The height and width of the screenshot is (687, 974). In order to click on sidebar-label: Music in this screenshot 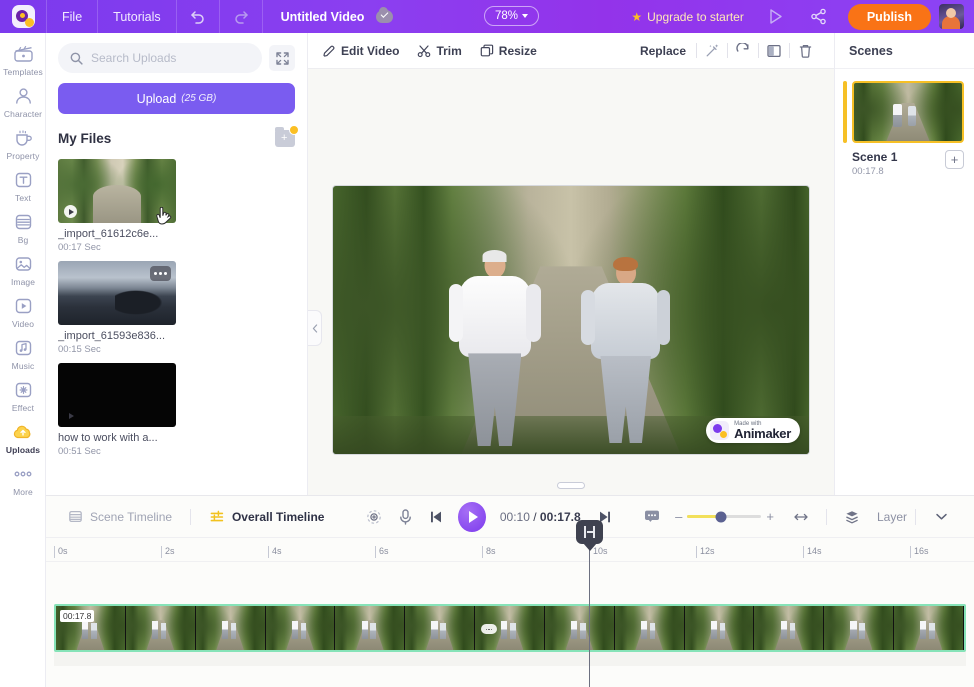, I will do `click(23, 366)`.